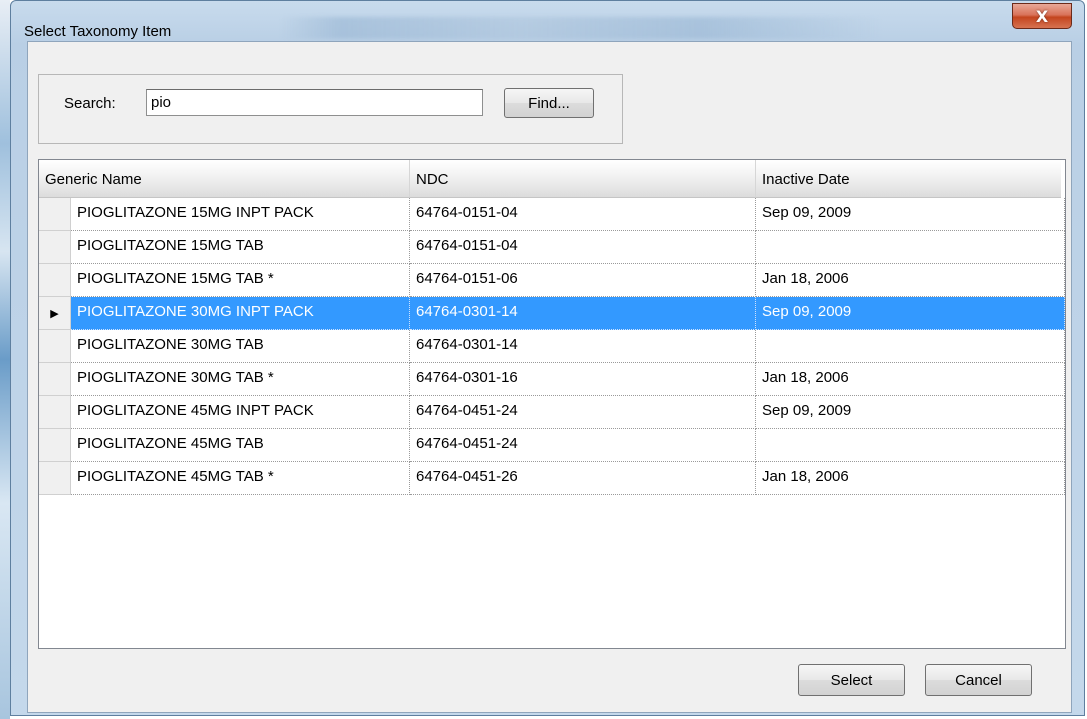 The width and height of the screenshot is (1087, 719). I want to click on table-row: PIOGLITAZONE 15MG TAB 64764-0151-04, so click(552, 247).